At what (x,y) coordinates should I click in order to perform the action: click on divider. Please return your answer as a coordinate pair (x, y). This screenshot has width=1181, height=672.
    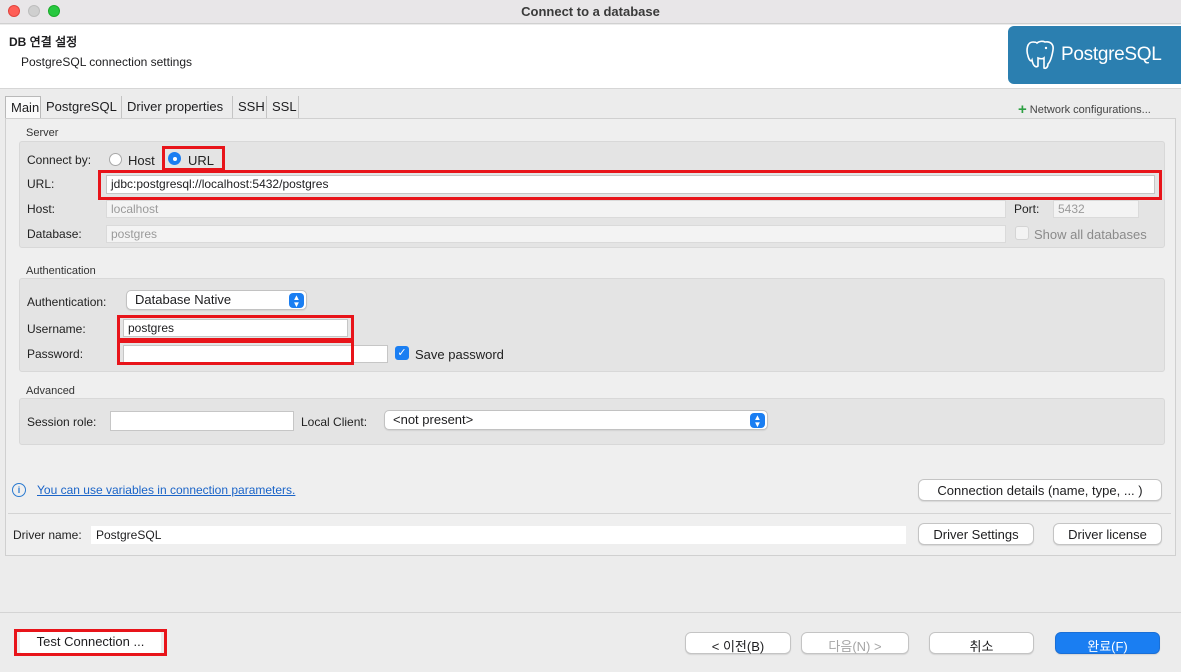
    Looking at the image, I should click on (589, 513).